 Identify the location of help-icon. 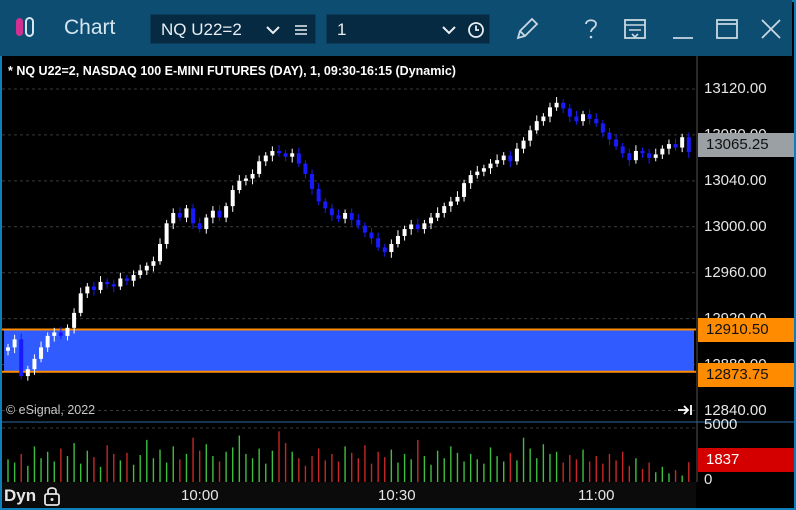
(591, 29).